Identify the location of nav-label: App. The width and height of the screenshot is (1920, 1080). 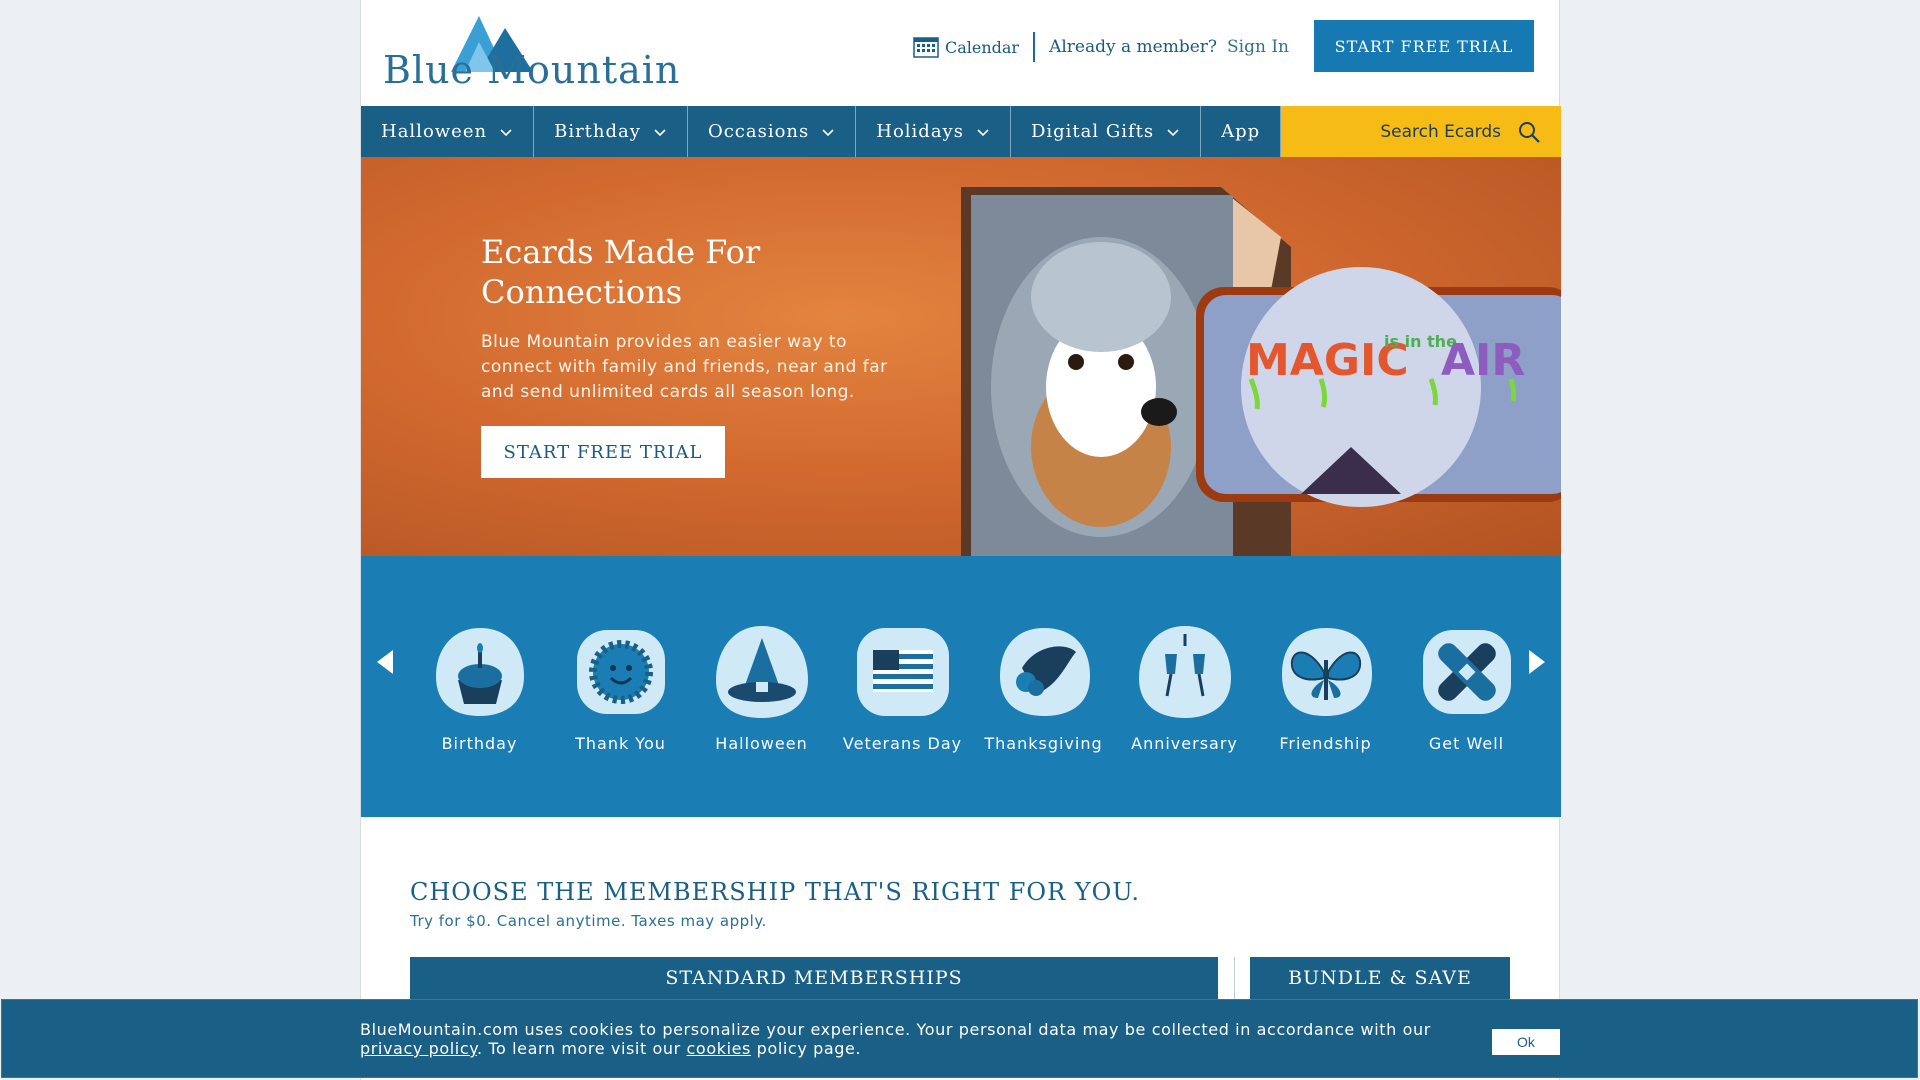
(1241, 131).